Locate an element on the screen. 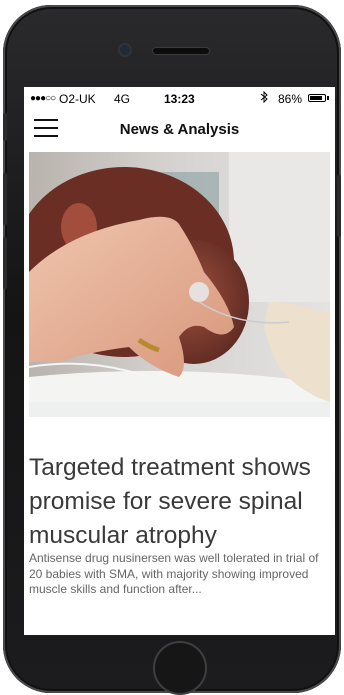 Image resolution: width=344 pixels, height=695 pixels. battery-percent: 86% is located at coordinates (290, 99).